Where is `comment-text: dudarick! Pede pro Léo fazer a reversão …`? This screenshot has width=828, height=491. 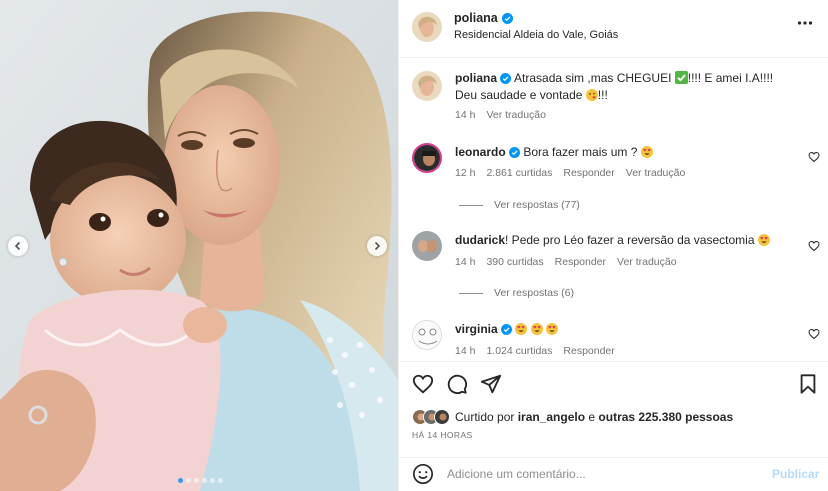 comment-text: dudarick! Pede pro Léo fazer a reversão … is located at coordinates (627, 240).